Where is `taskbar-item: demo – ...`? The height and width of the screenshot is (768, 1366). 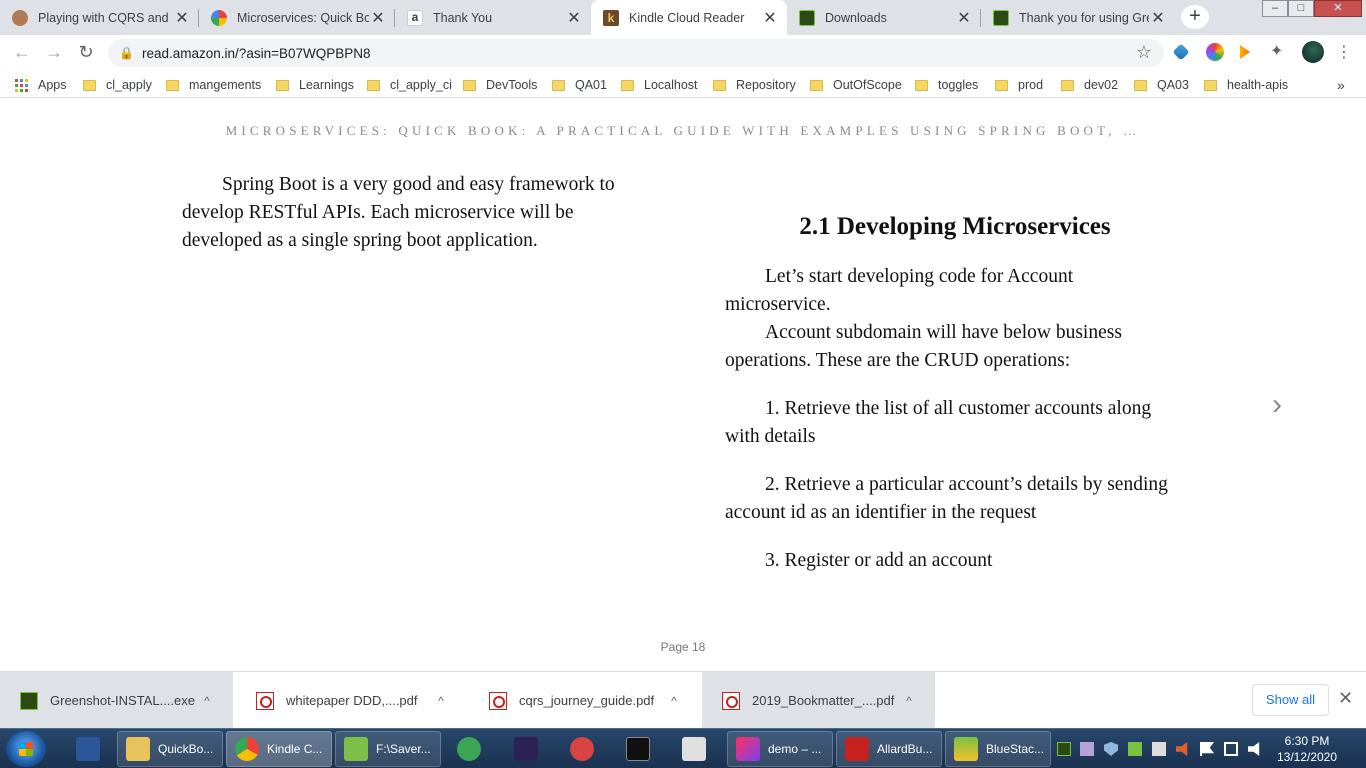 taskbar-item: demo – ... is located at coordinates (780, 749).